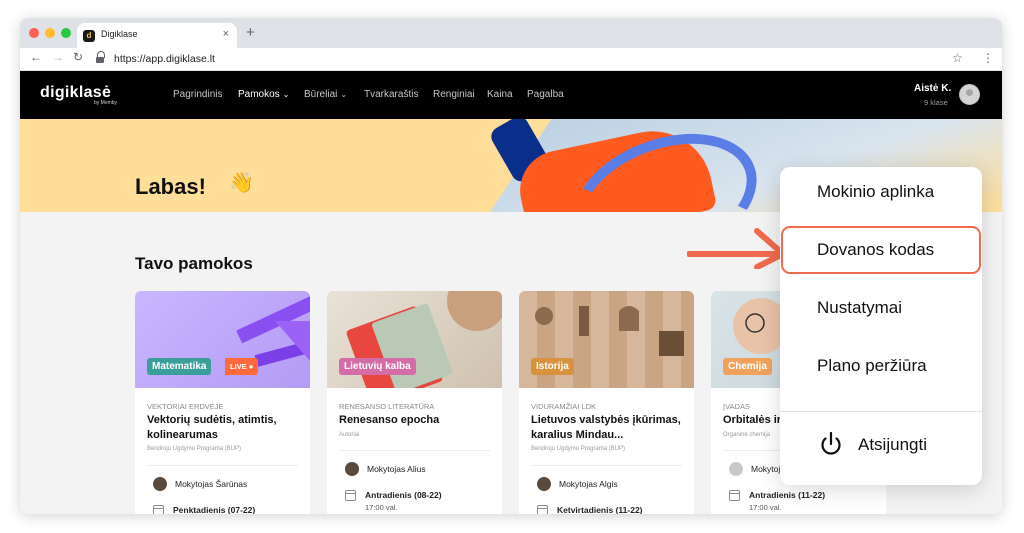 The height and width of the screenshot is (533, 1024). Describe the element at coordinates (66, 33) in the screenshot. I see `maximize-window-button` at that location.